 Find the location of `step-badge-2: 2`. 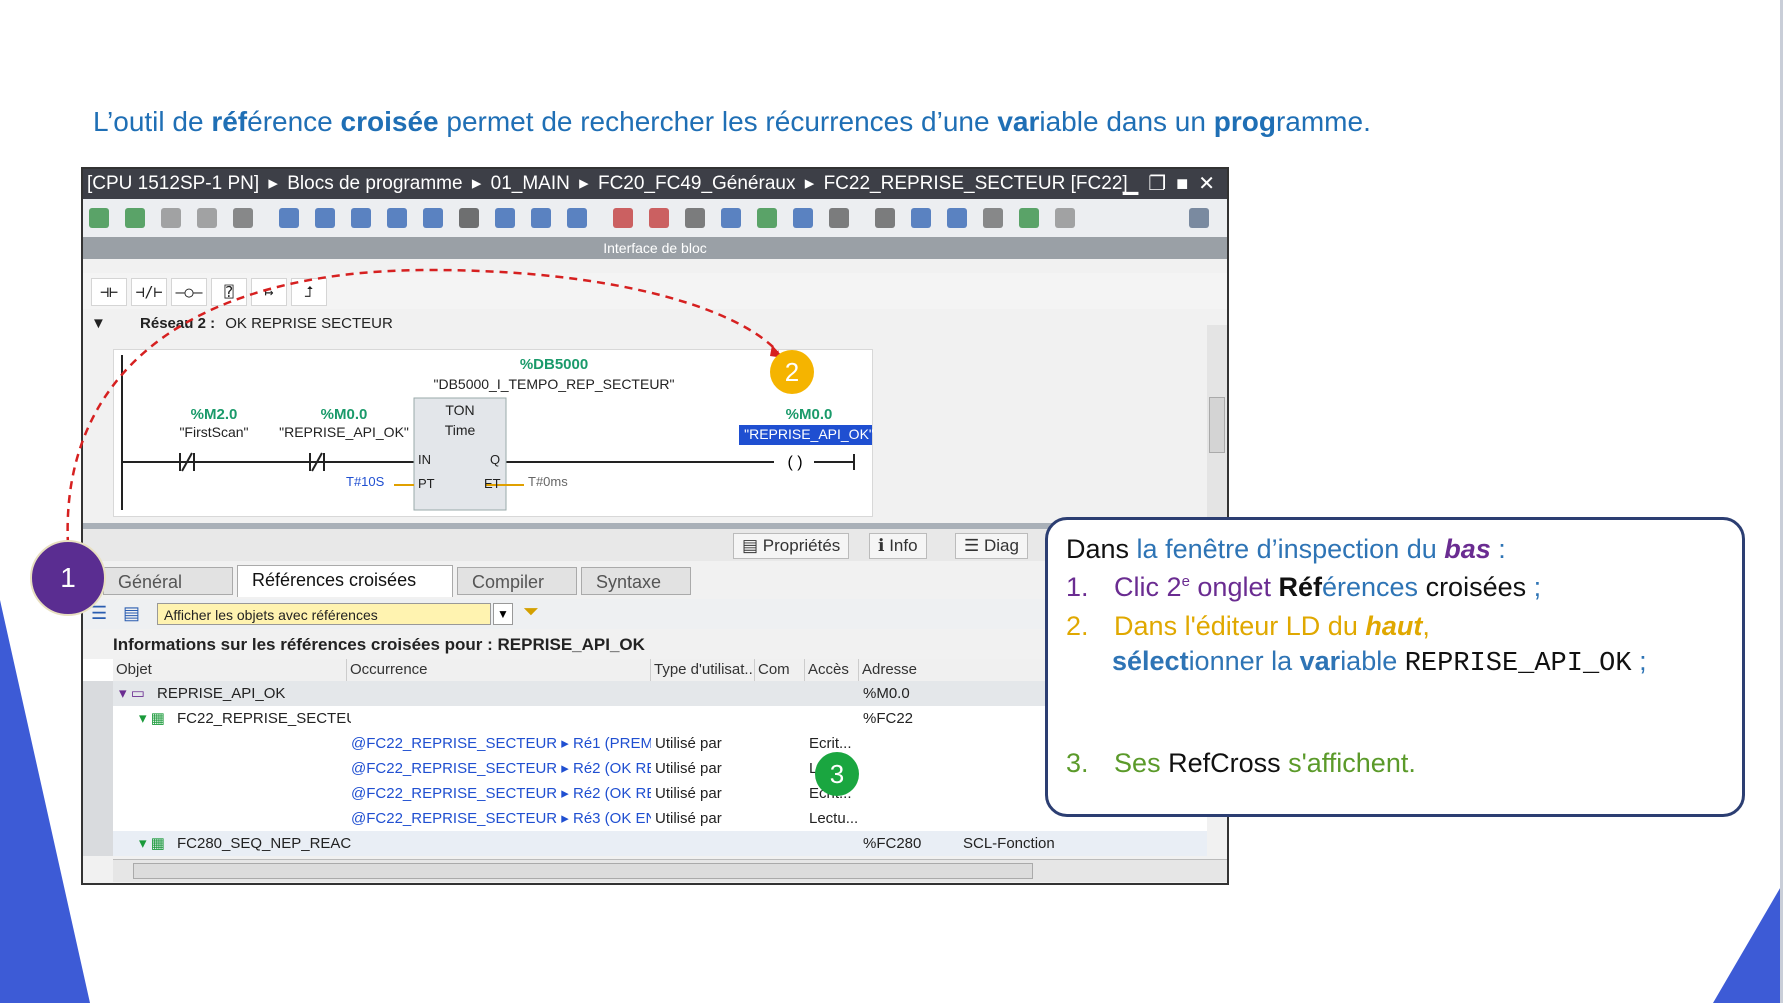

step-badge-2: 2 is located at coordinates (792, 372).